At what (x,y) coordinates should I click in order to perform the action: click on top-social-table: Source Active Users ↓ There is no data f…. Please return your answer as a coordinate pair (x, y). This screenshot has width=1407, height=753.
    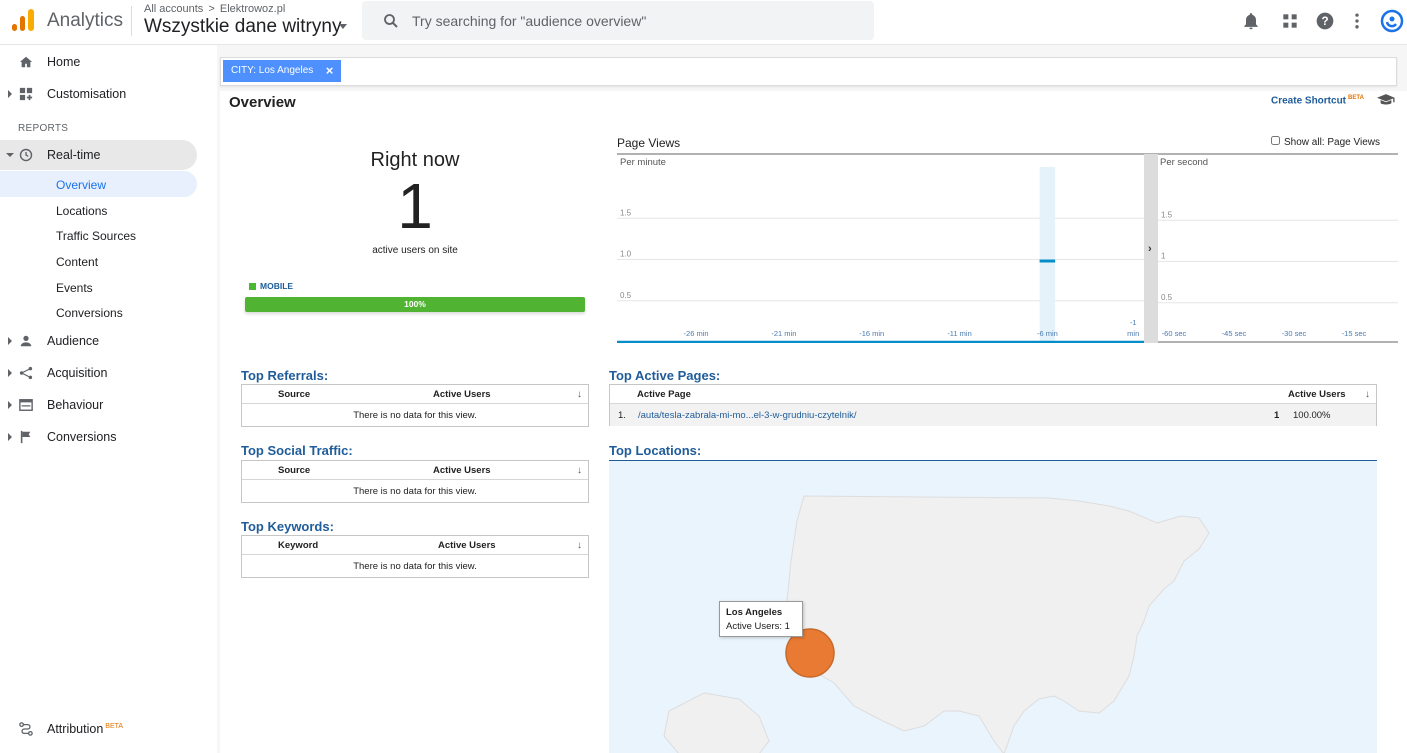
    Looking at the image, I should click on (415, 481).